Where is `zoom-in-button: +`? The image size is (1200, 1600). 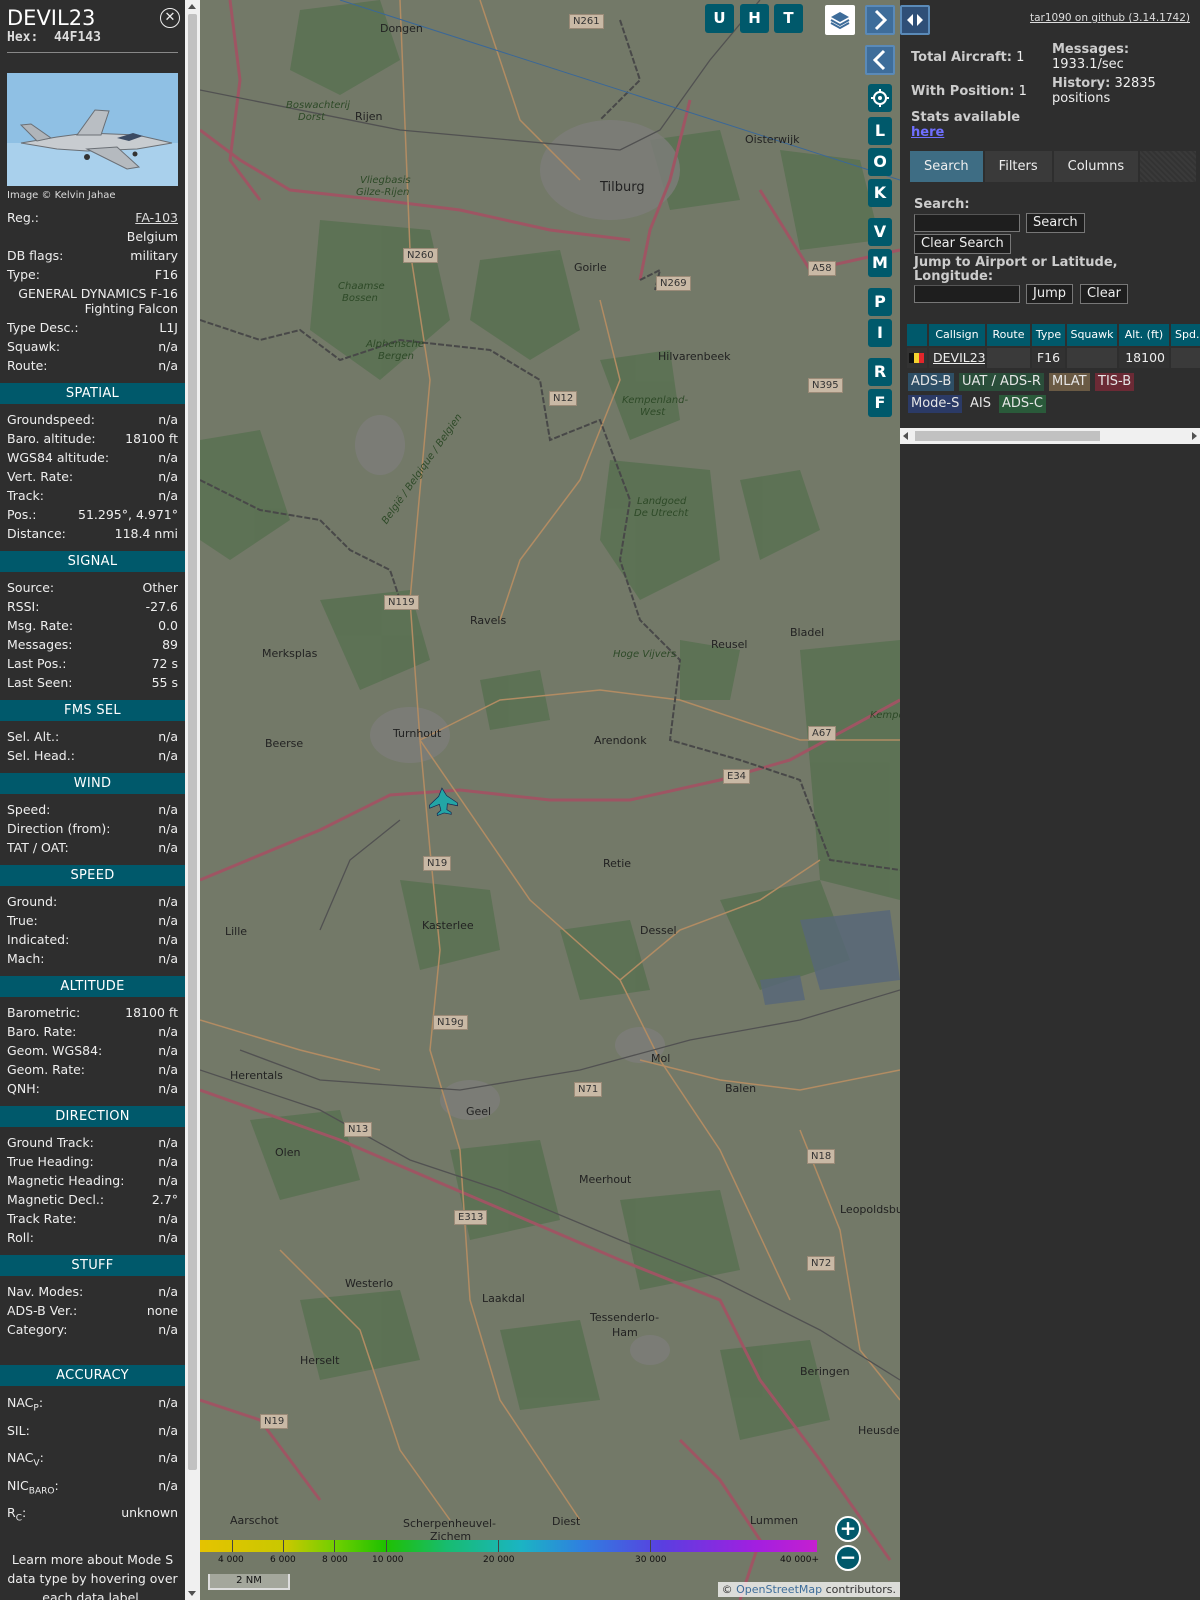 zoom-in-button: + is located at coordinates (848, 1529).